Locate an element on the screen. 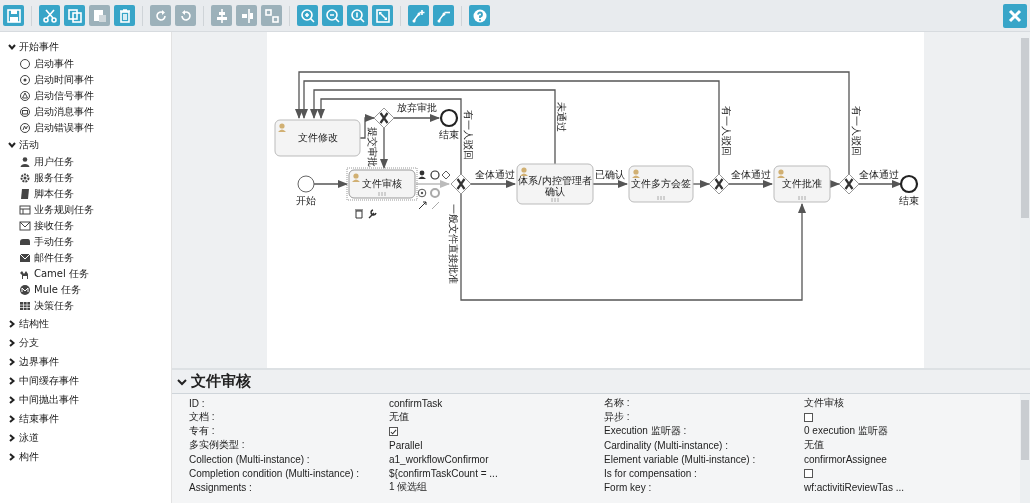  palette-group: 泳道 is located at coordinates (89, 437).